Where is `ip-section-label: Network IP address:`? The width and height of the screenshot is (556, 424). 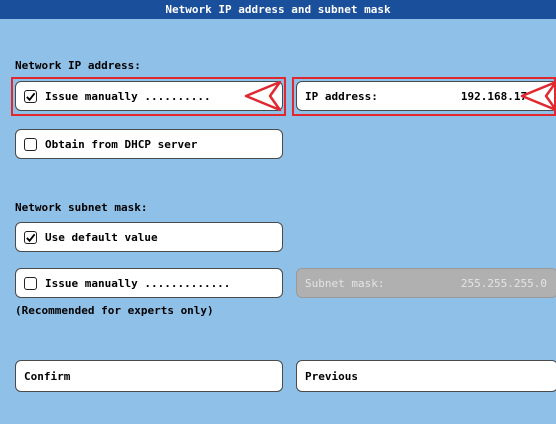
ip-section-label: Network IP address: is located at coordinates (78, 65).